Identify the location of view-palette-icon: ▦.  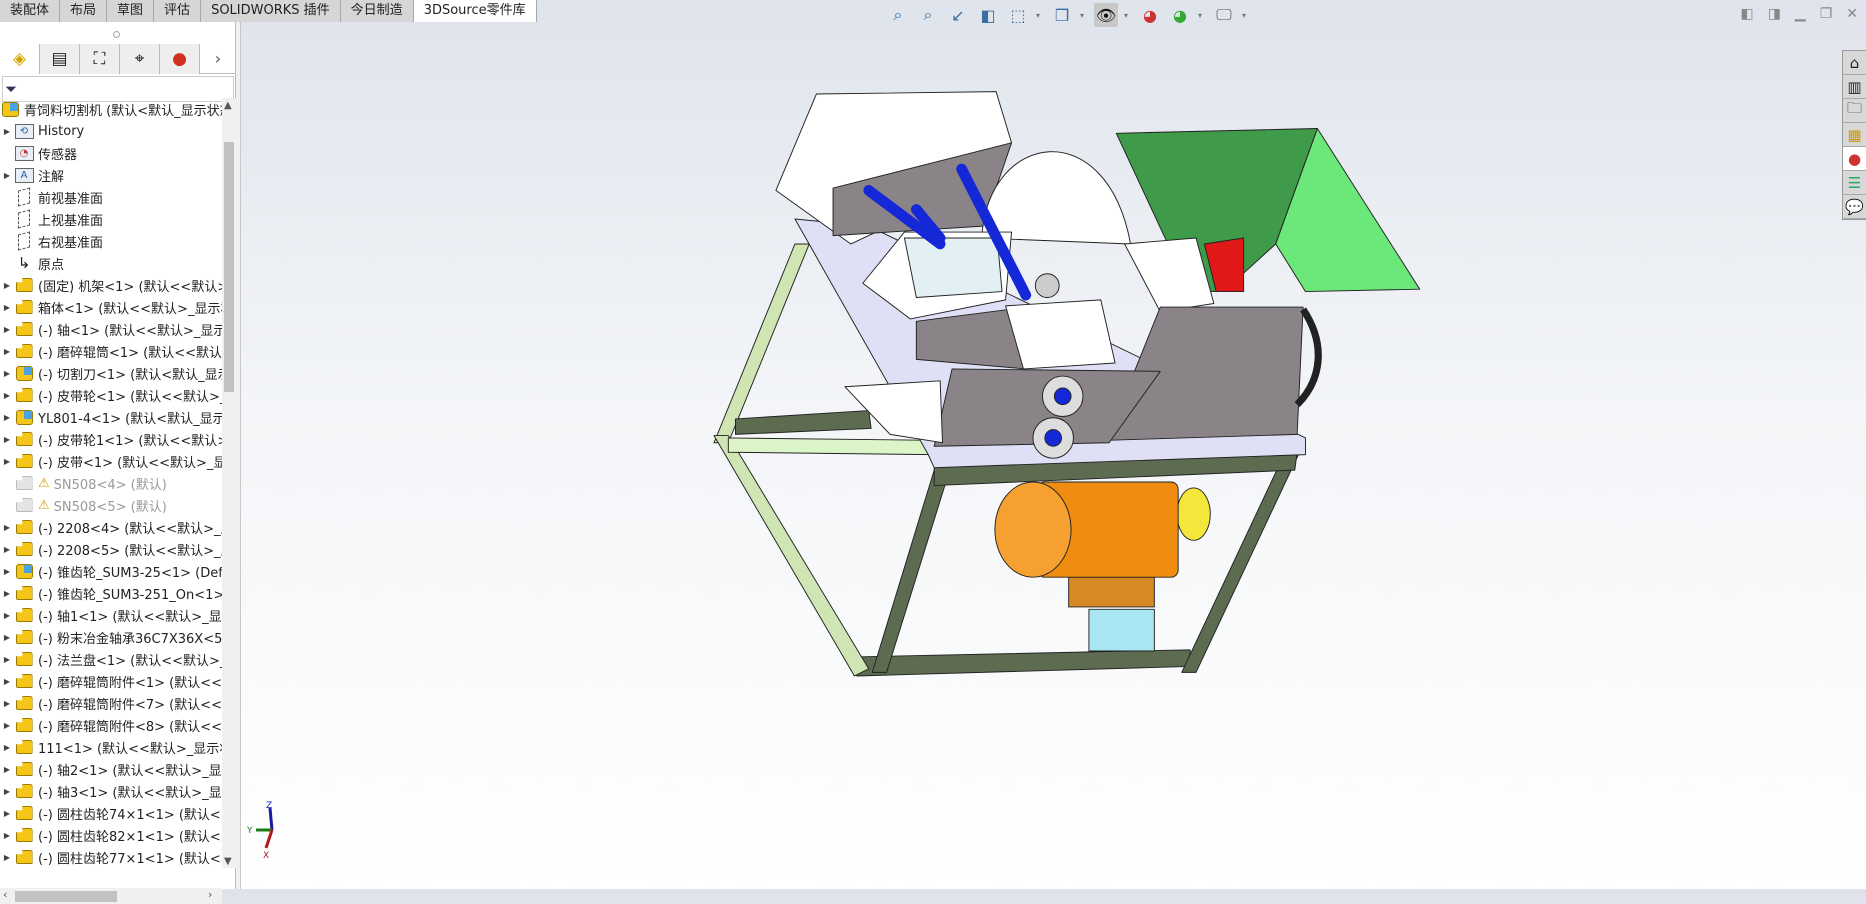
(1854, 135).